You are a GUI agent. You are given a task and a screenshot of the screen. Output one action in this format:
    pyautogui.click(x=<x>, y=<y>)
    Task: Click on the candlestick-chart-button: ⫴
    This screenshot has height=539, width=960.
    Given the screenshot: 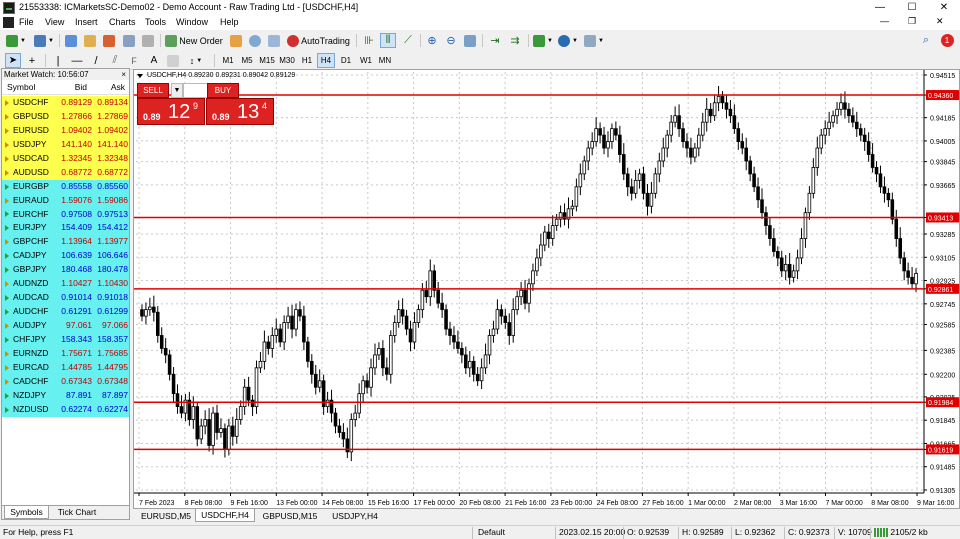 What is the action you would take?
    pyautogui.click(x=388, y=40)
    